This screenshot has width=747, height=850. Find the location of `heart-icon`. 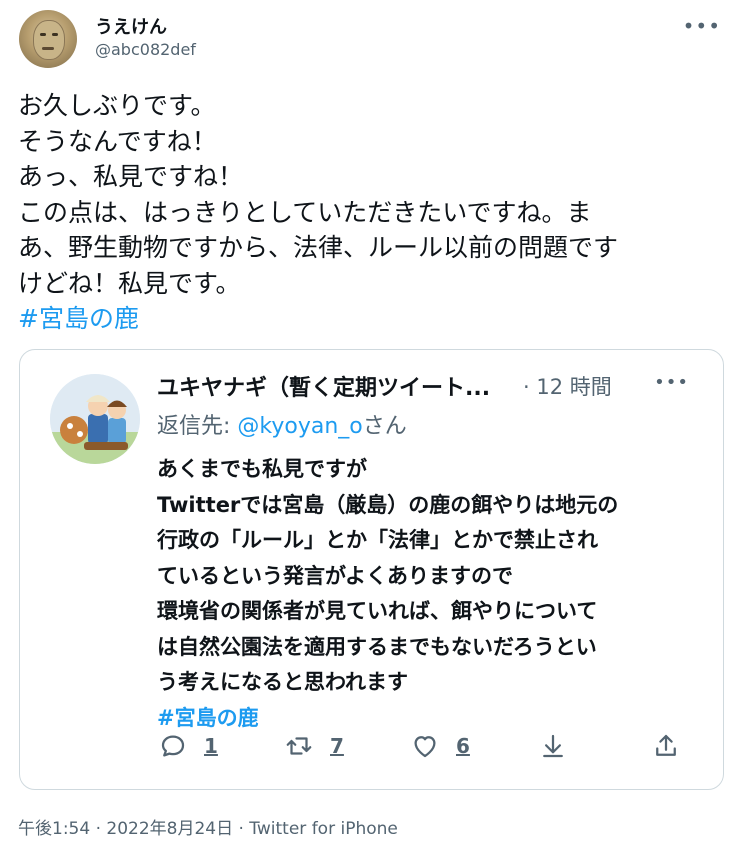

heart-icon is located at coordinates (425, 747).